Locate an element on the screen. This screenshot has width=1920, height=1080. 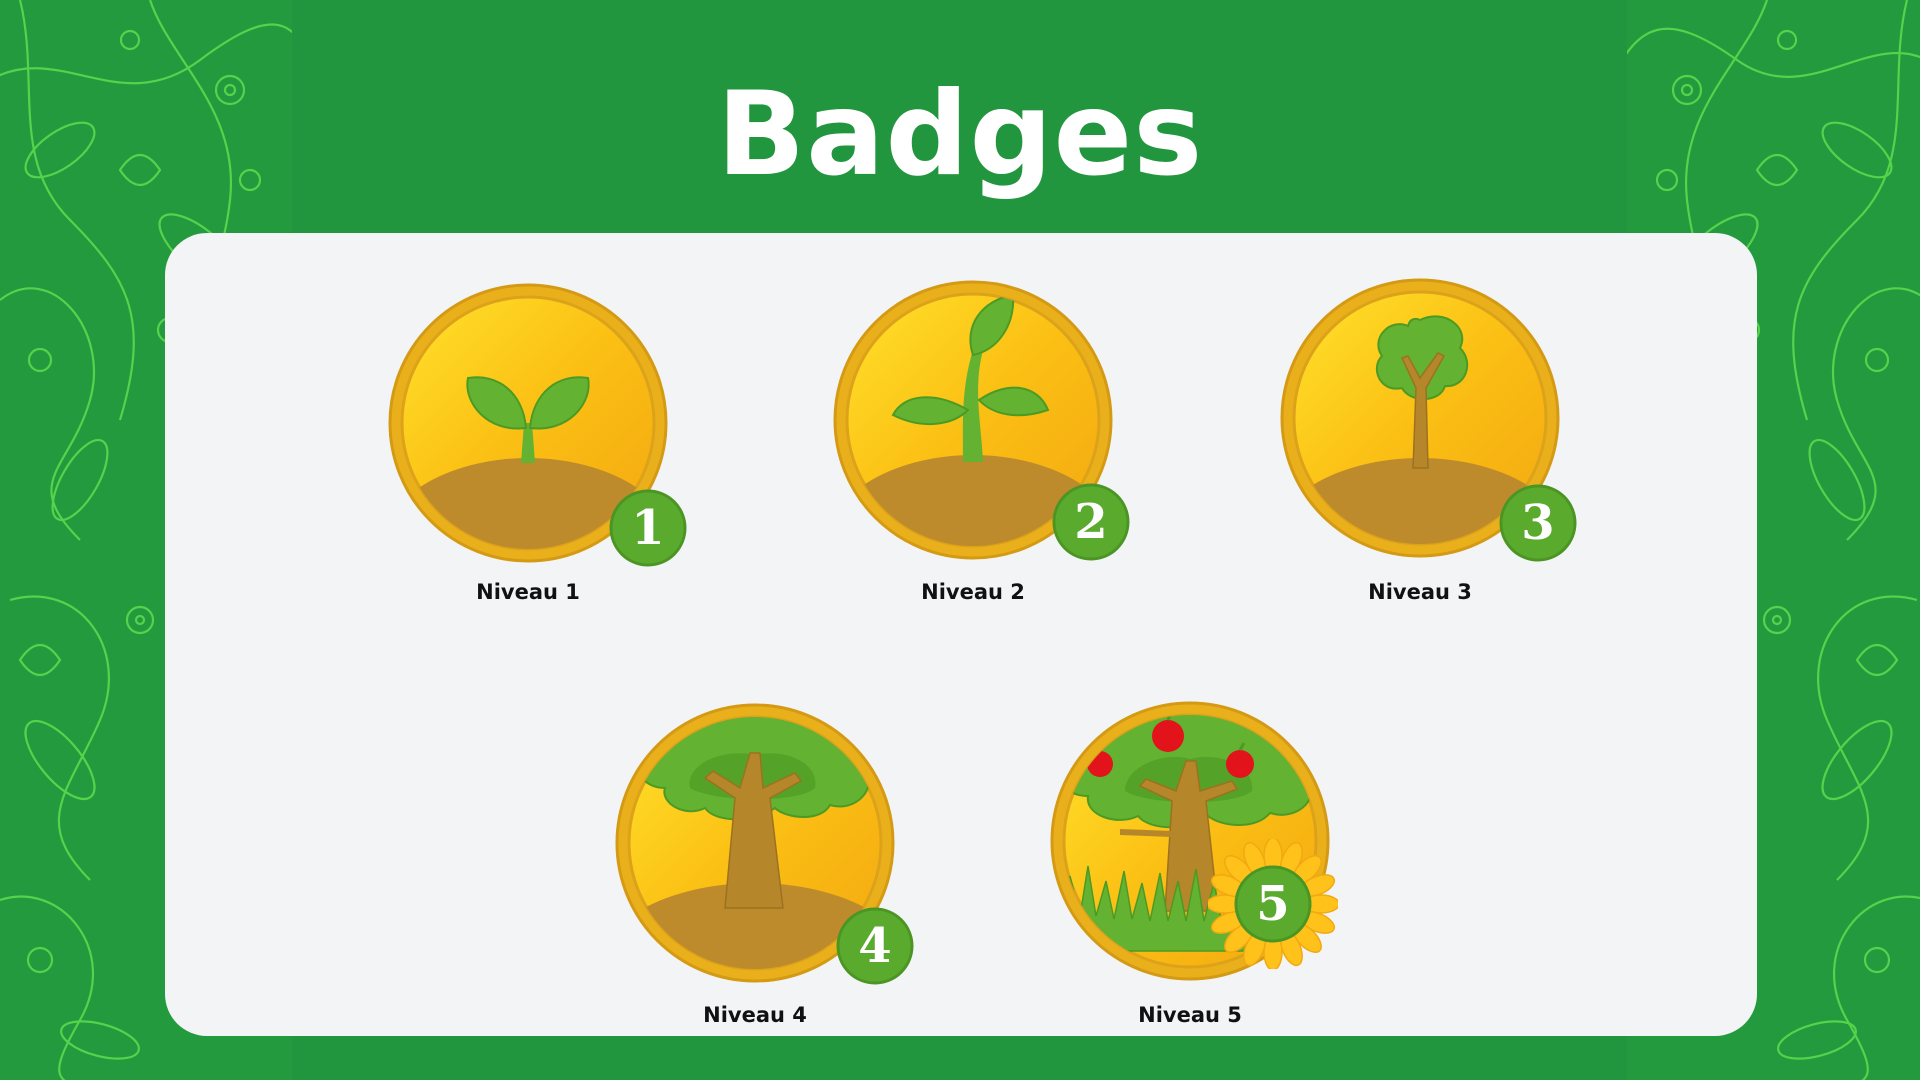
badge-label: Niveau 3 is located at coordinates (1420, 592).